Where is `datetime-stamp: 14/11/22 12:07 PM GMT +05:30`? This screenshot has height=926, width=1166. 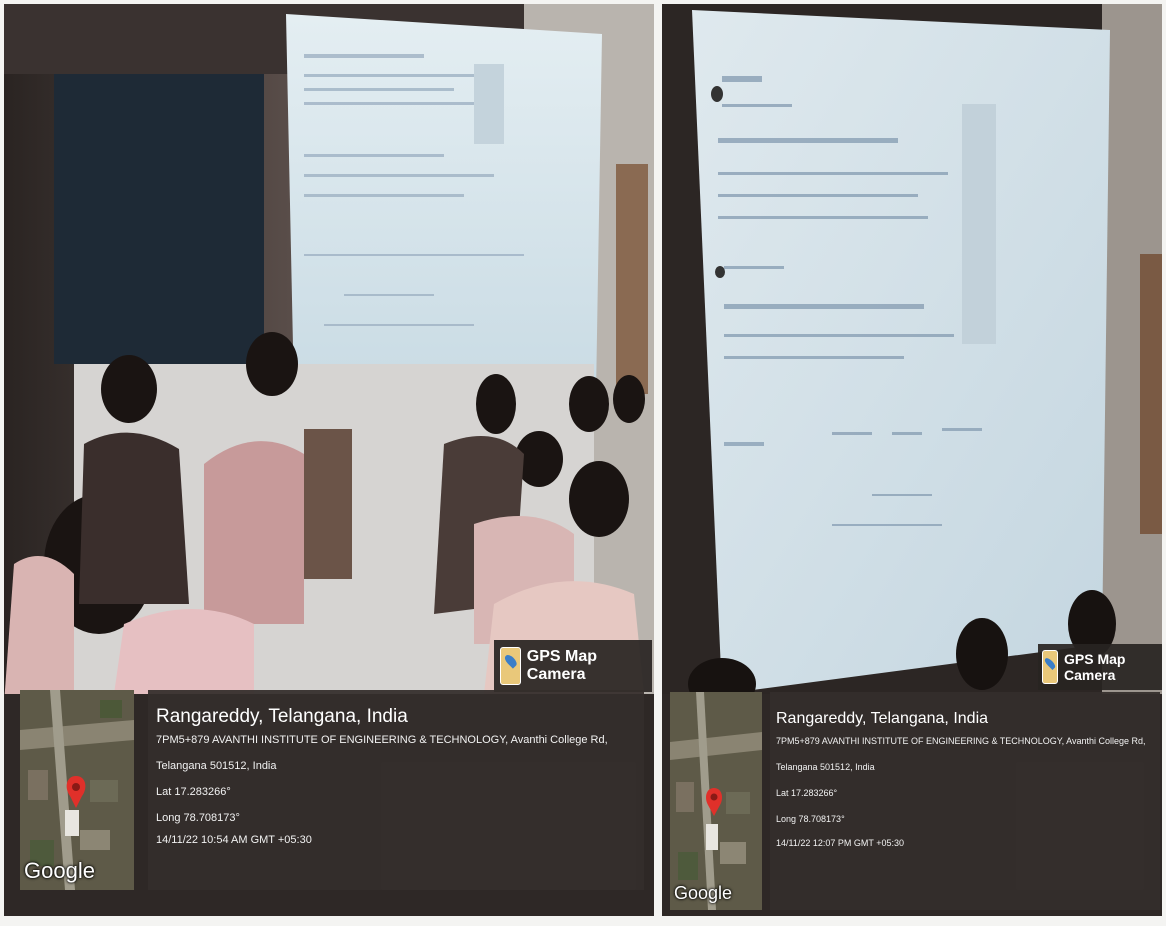 datetime-stamp: 14/11/22 12:07 PM GMT +05:30 is located at coordinates (840, 843).